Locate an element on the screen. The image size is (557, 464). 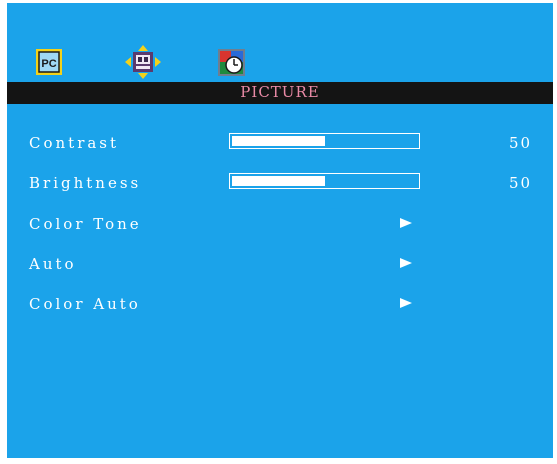
brightness-slider is located at coordinates (324, 181).